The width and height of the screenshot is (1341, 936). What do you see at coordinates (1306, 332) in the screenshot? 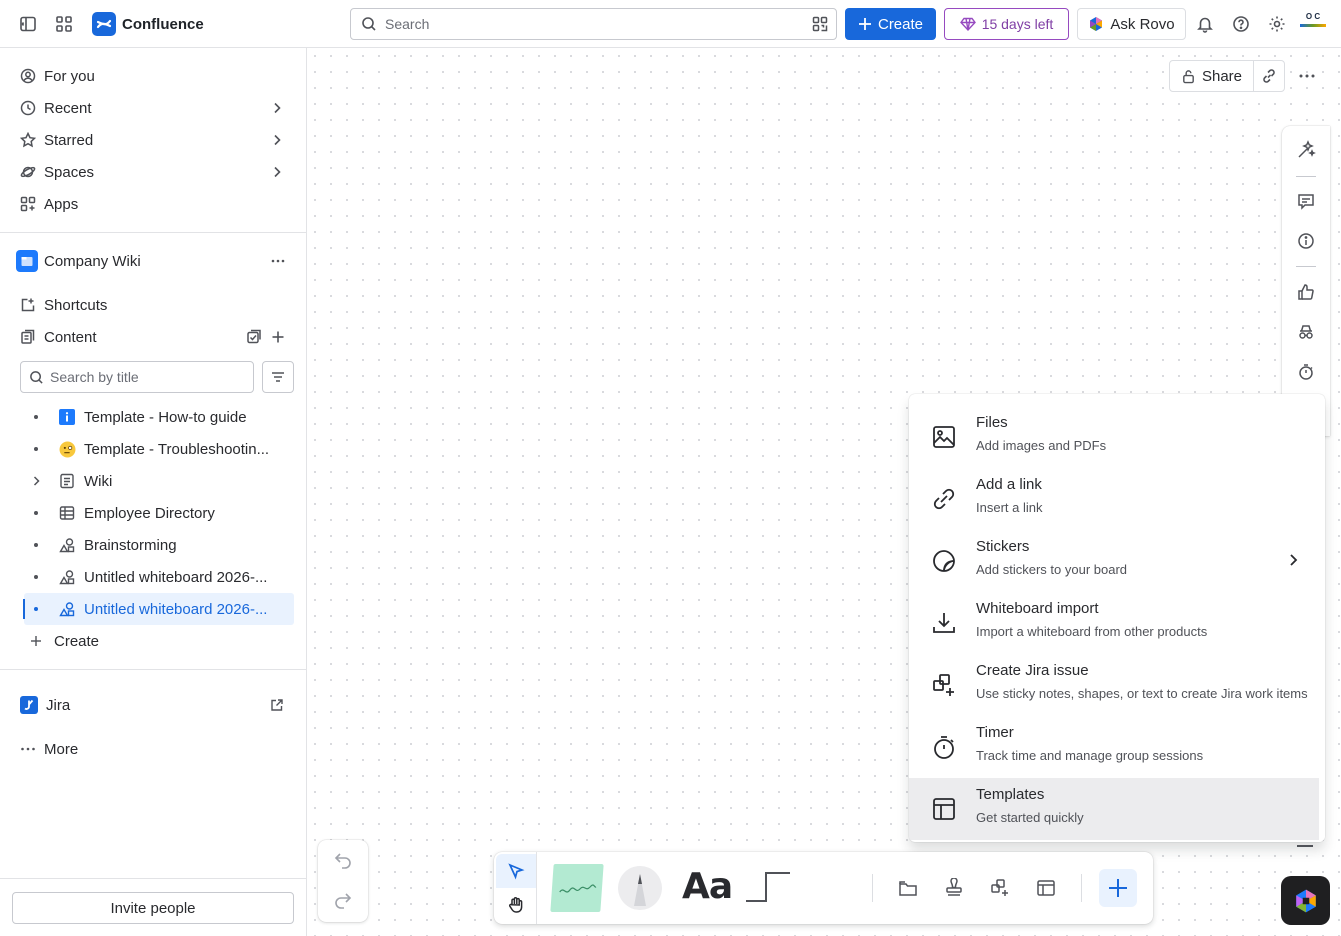
I see `incognito-icon` at bounding box center [1306, 332].